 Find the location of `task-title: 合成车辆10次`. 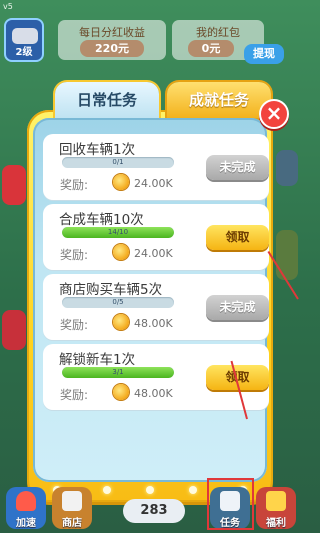

task-title: 合成车辆10次 is located at coordinates (101, 220).